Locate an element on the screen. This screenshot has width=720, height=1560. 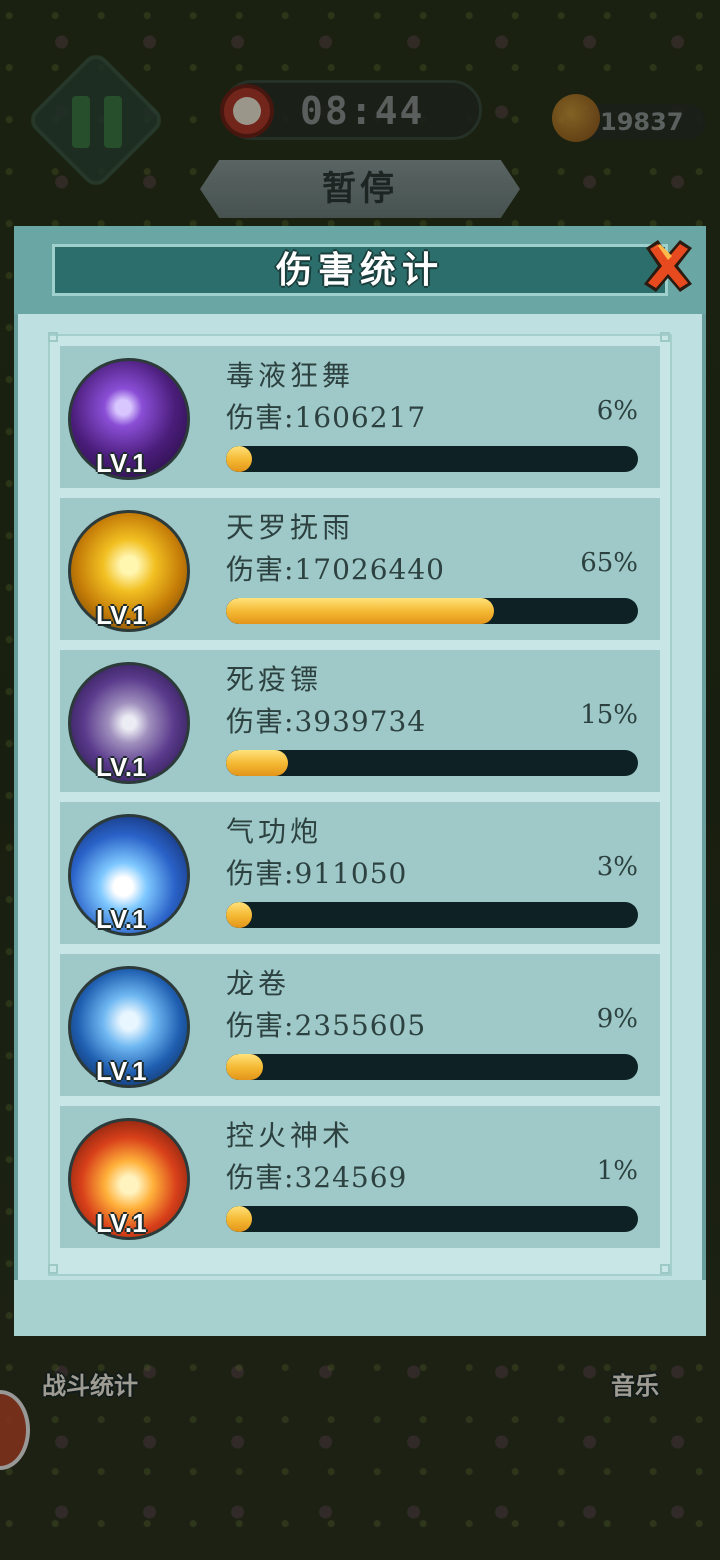
skill-name: 控火神术 is located at coordinates (290, 1135).